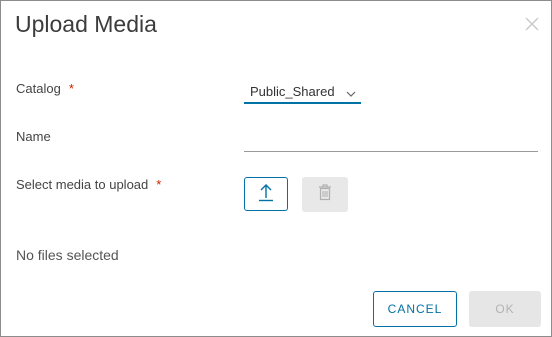 Image resolution: width=552 pixels, height=337 pixels. I want to click on catalog-label: Catalog, so click(38, 88).